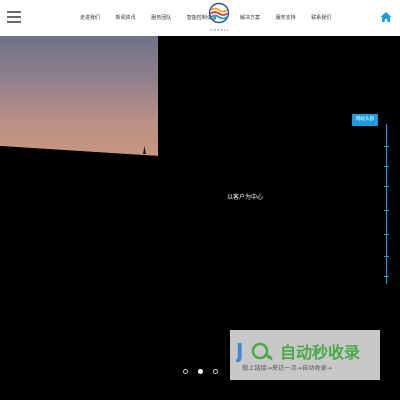  What do you see at coordinates (254, 350) in the screenshot?
I see `watermark-logo-icon: J` at bounding box center [254, 350].